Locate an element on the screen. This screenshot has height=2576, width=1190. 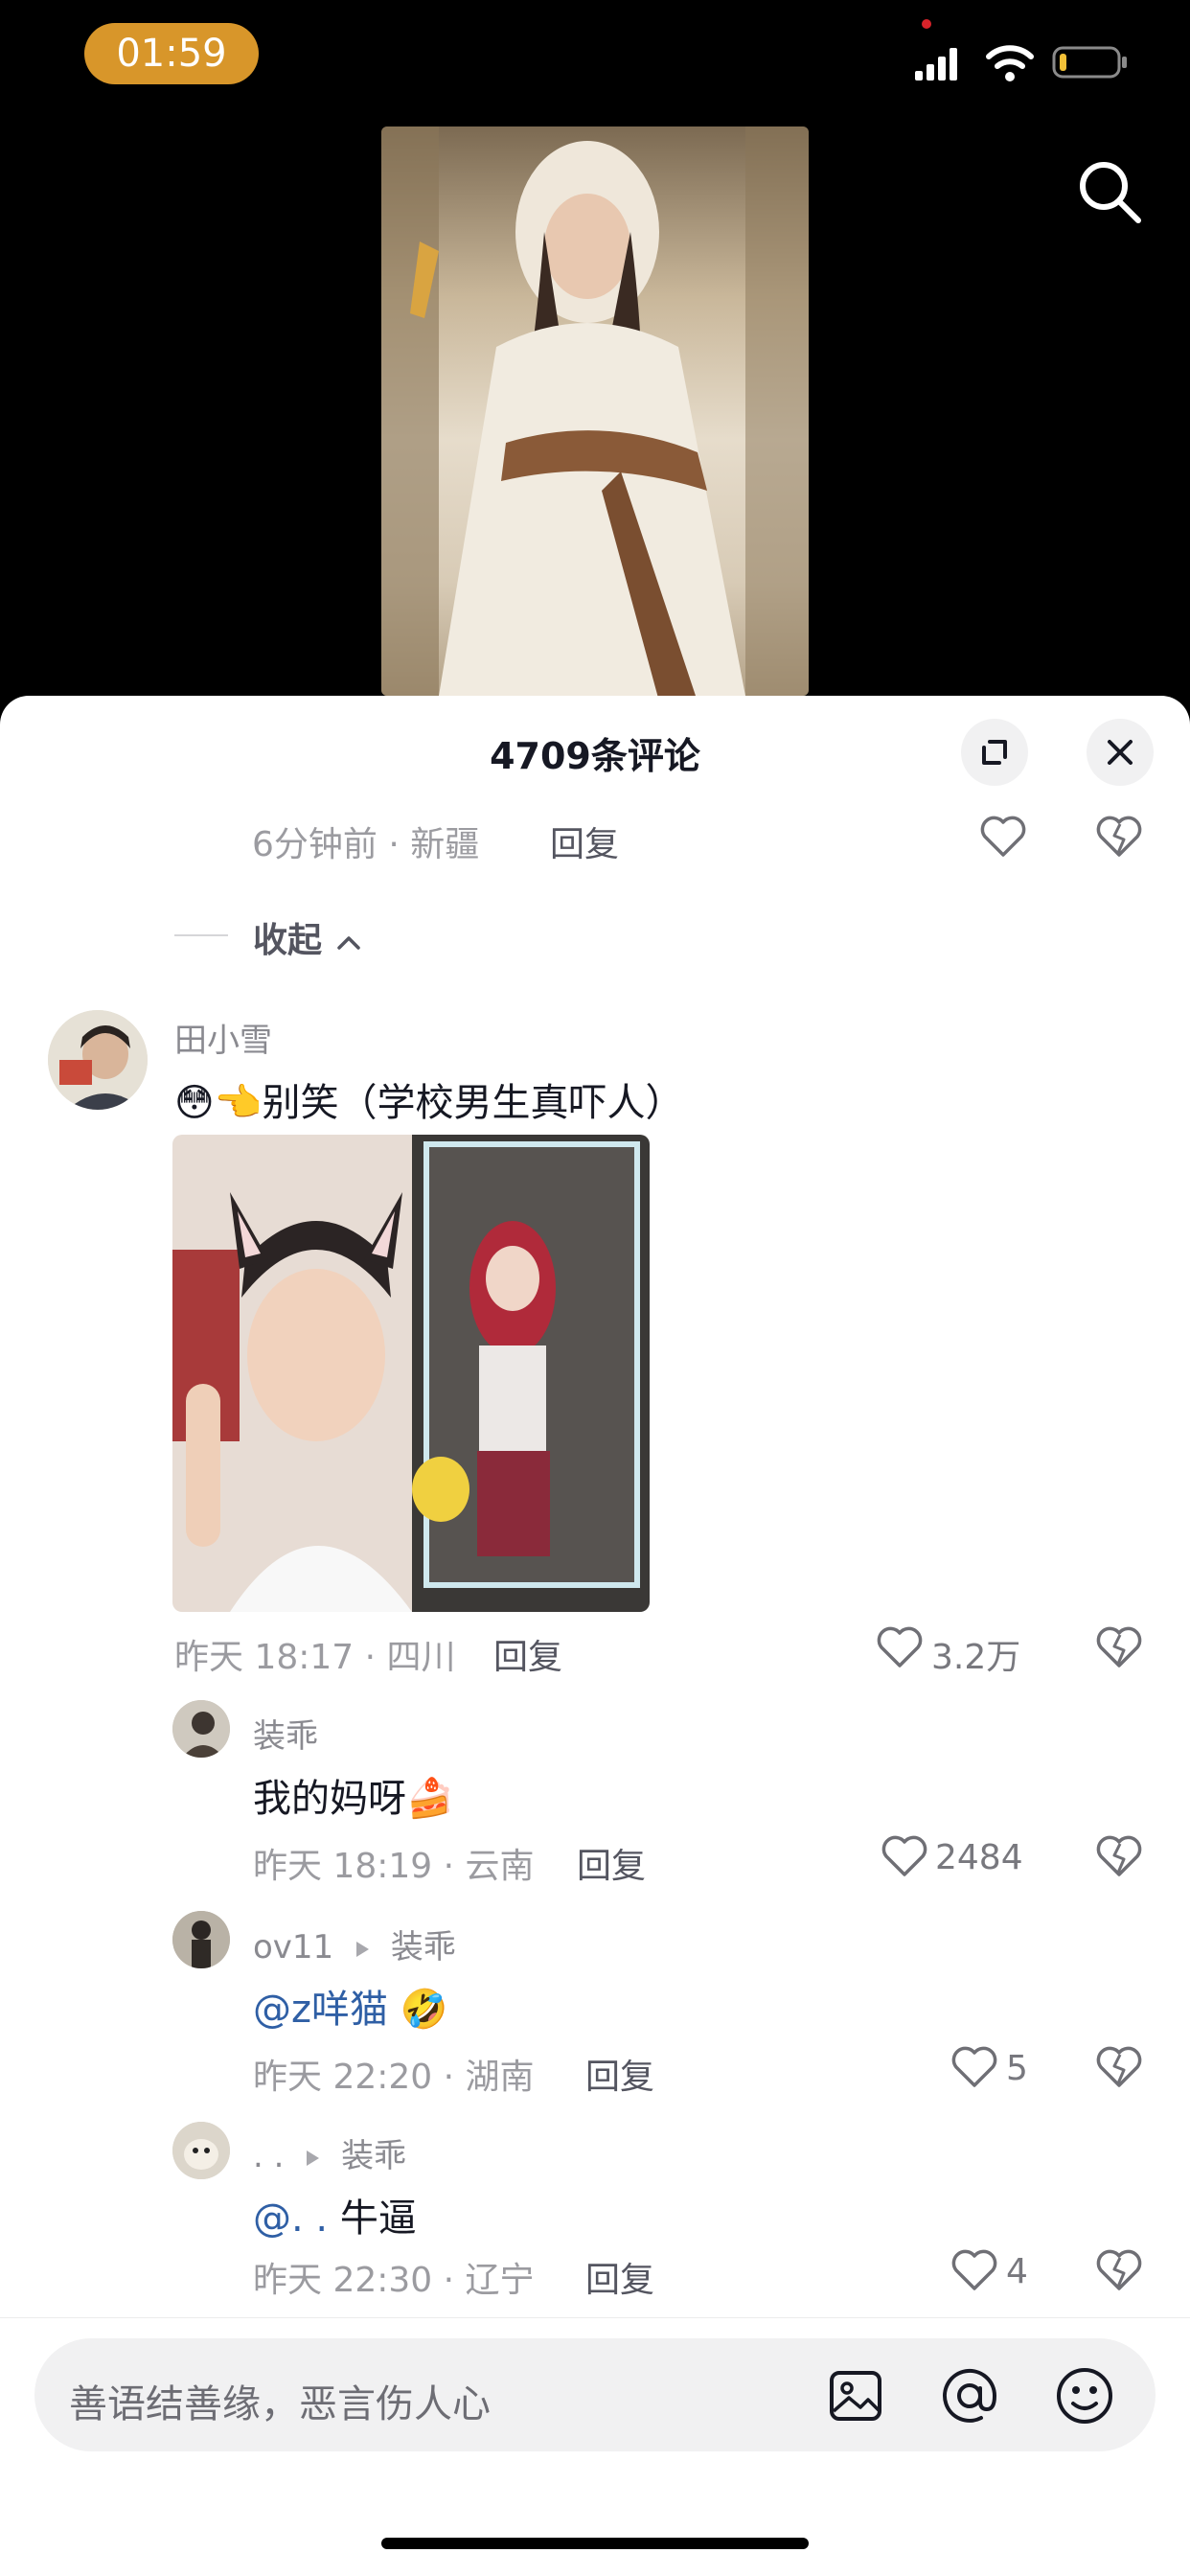
close-button is located at coordinates (1121, 752).